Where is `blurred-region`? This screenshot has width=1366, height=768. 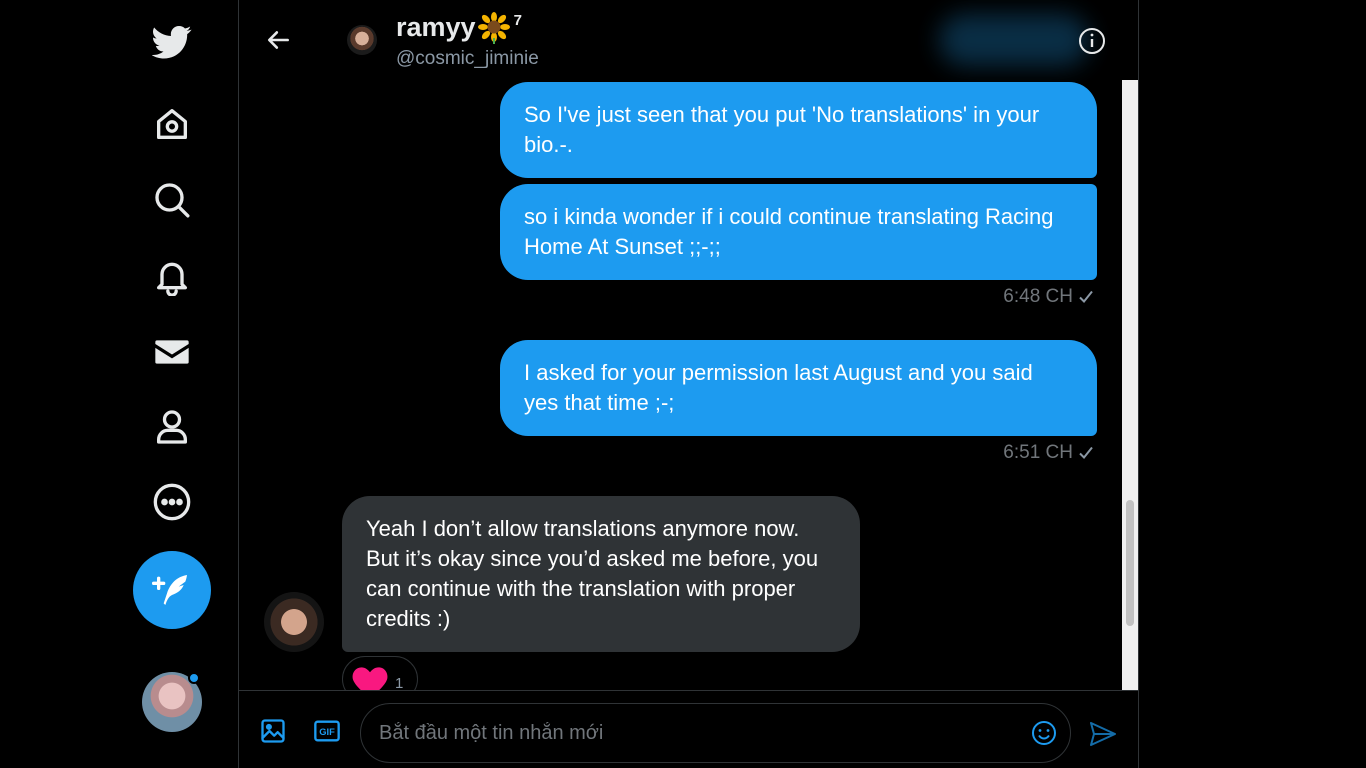 blurred-region is located at coordinates (1014, 40).